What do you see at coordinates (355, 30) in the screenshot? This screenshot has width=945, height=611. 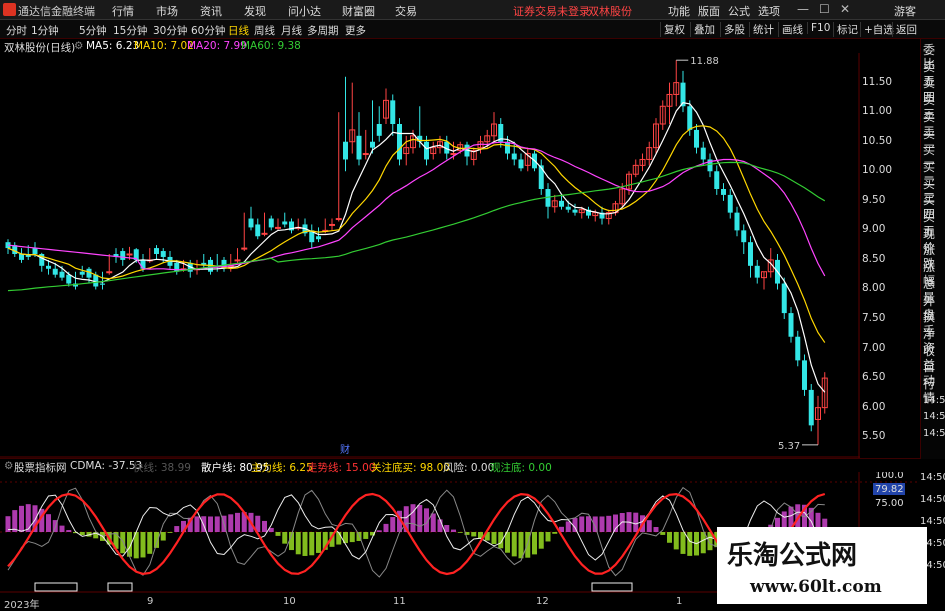 I see `period-more: 更多` at bounding box center [355, 30].